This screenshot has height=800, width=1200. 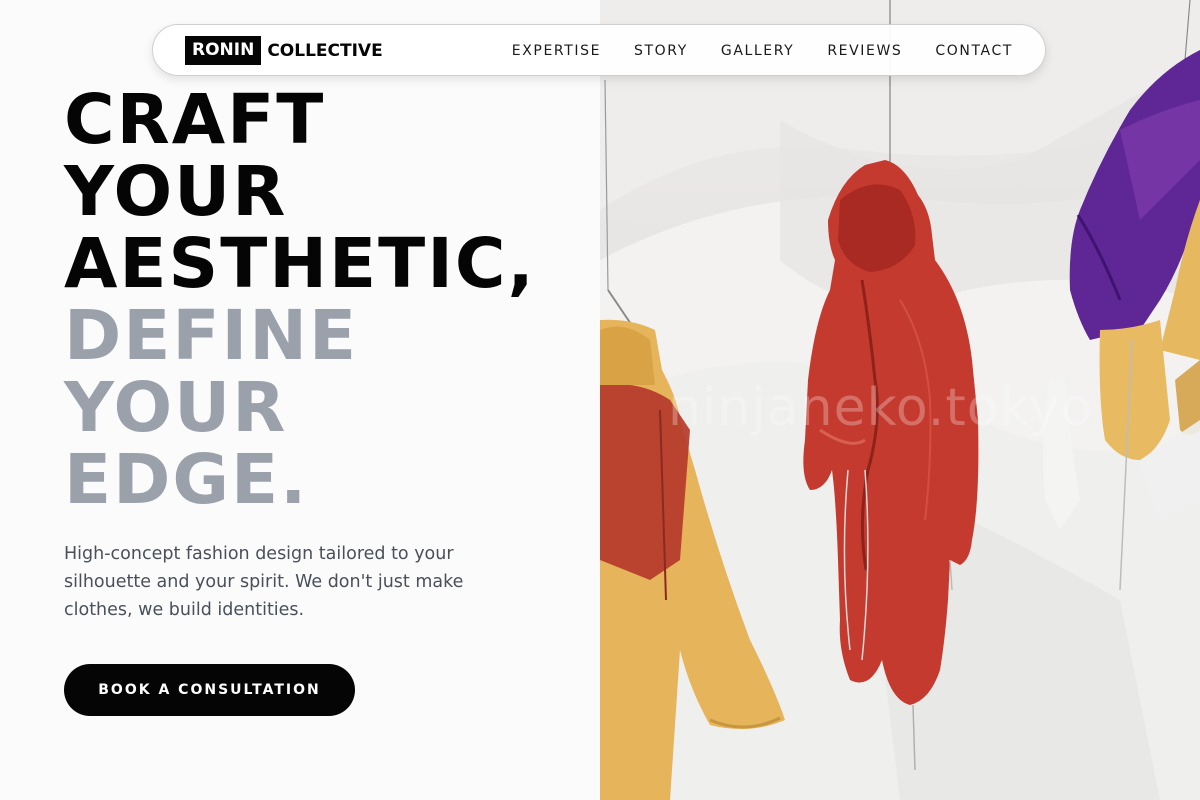 I want to click on nav-link-story: STORY, so click(x=661, y=51).